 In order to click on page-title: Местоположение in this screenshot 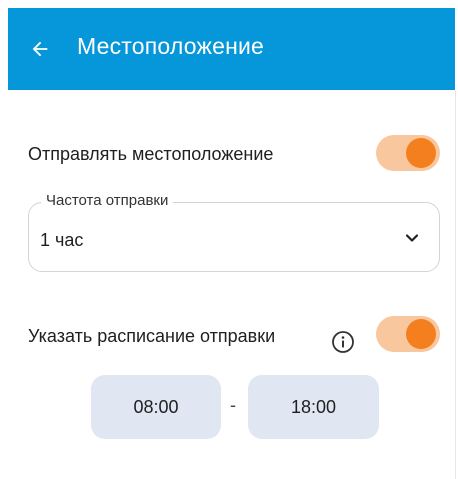, I will do `click(171, 46)`.